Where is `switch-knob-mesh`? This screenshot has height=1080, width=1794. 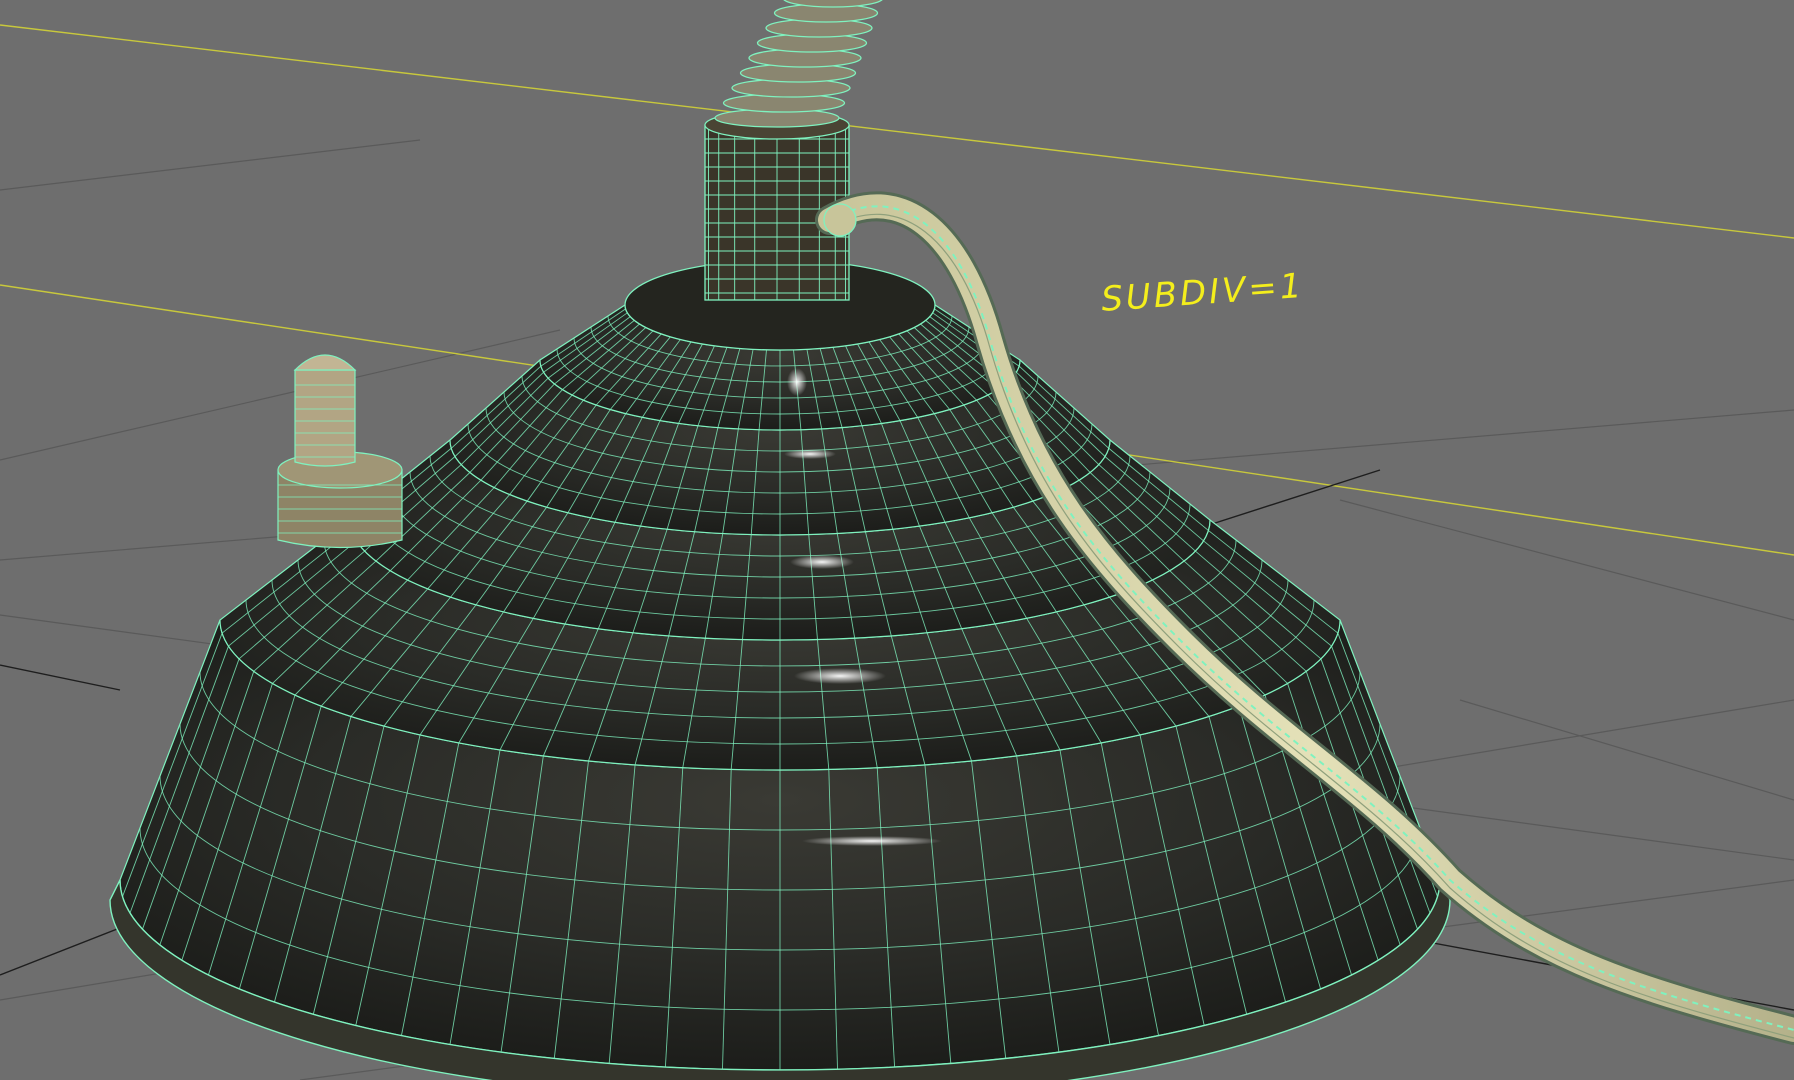 switch-knob-mesh is located at coordinates (340, 451).